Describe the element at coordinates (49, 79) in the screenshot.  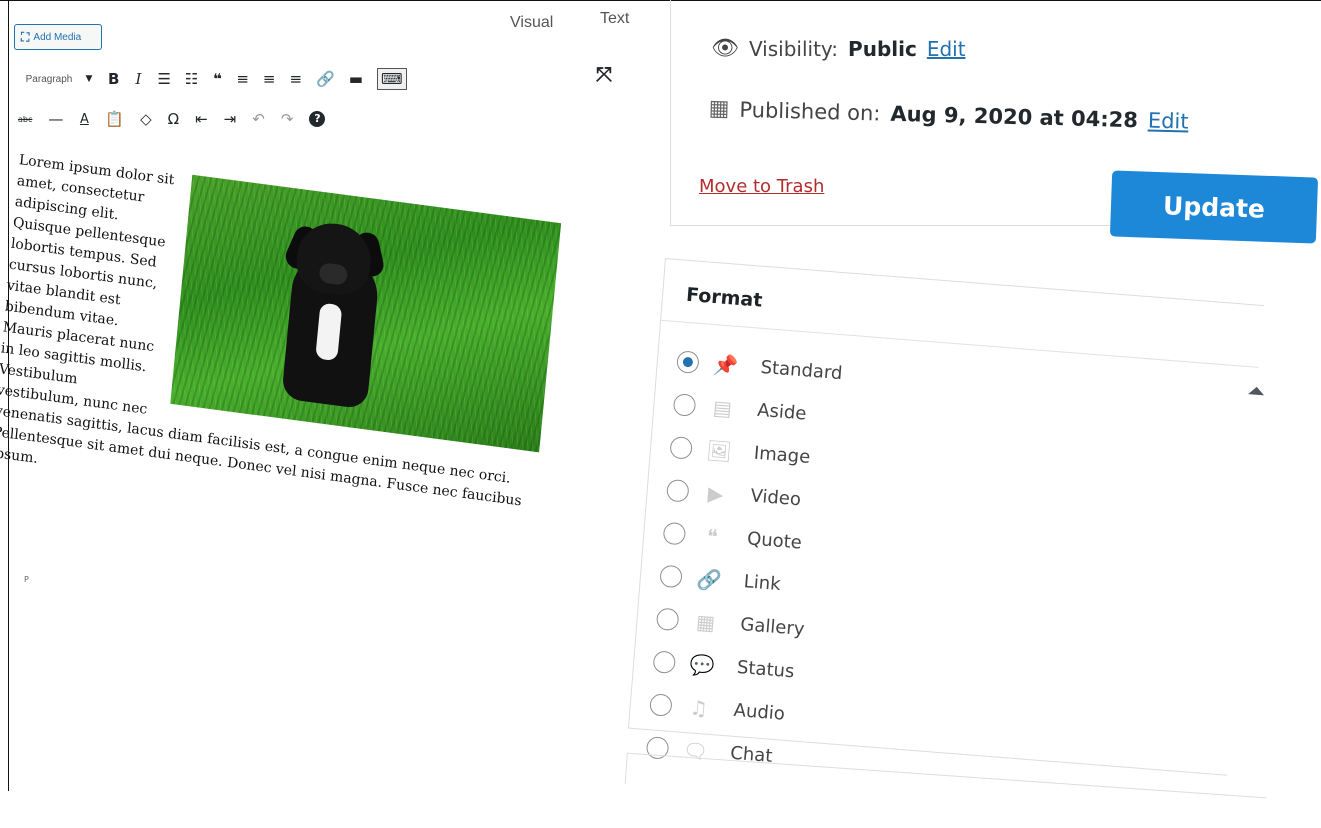
I see `paragraph-format-select: Paragraph` at that location.